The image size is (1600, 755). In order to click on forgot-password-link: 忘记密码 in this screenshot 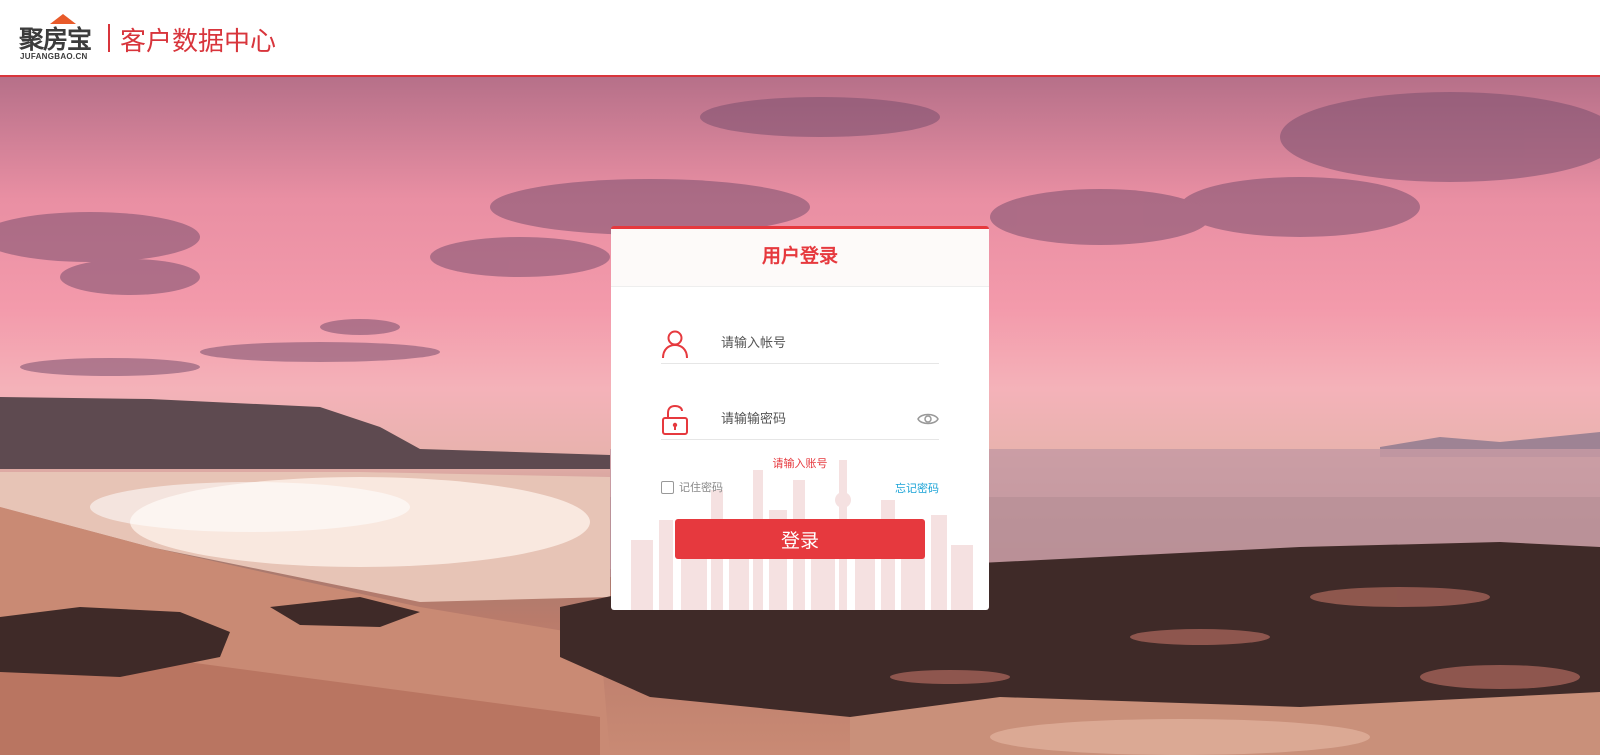, I will do `click(917, 488)`.